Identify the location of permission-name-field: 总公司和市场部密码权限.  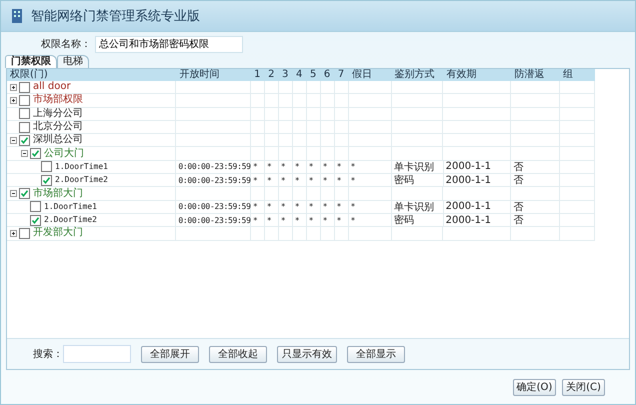
(169, 44).